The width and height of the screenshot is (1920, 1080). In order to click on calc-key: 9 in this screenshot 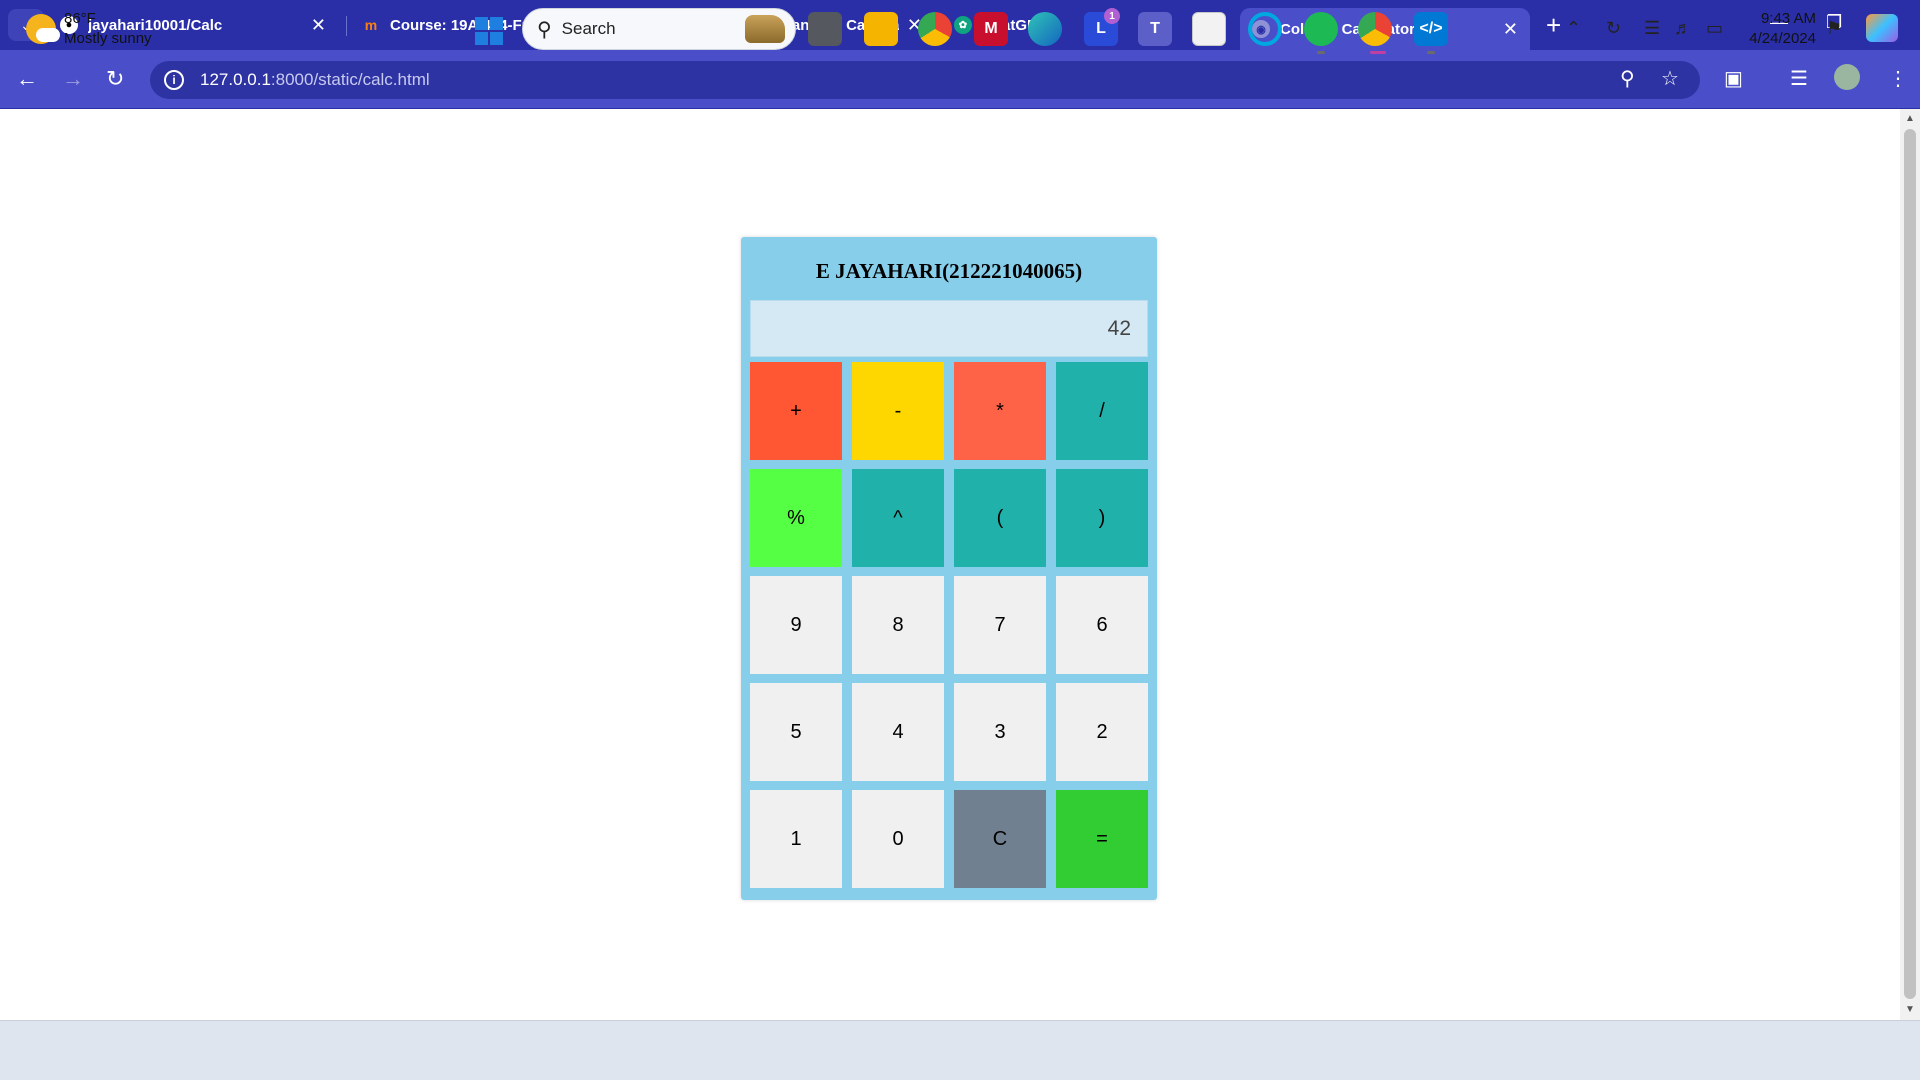, I will do `click(796, 625)`.